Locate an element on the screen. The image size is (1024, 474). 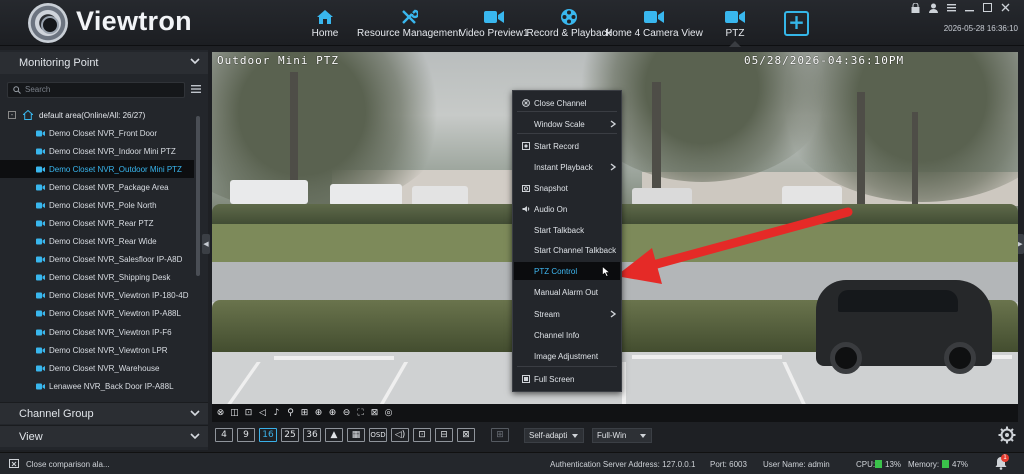
layout-9-button: 9 is located at coordinates (246, 435).